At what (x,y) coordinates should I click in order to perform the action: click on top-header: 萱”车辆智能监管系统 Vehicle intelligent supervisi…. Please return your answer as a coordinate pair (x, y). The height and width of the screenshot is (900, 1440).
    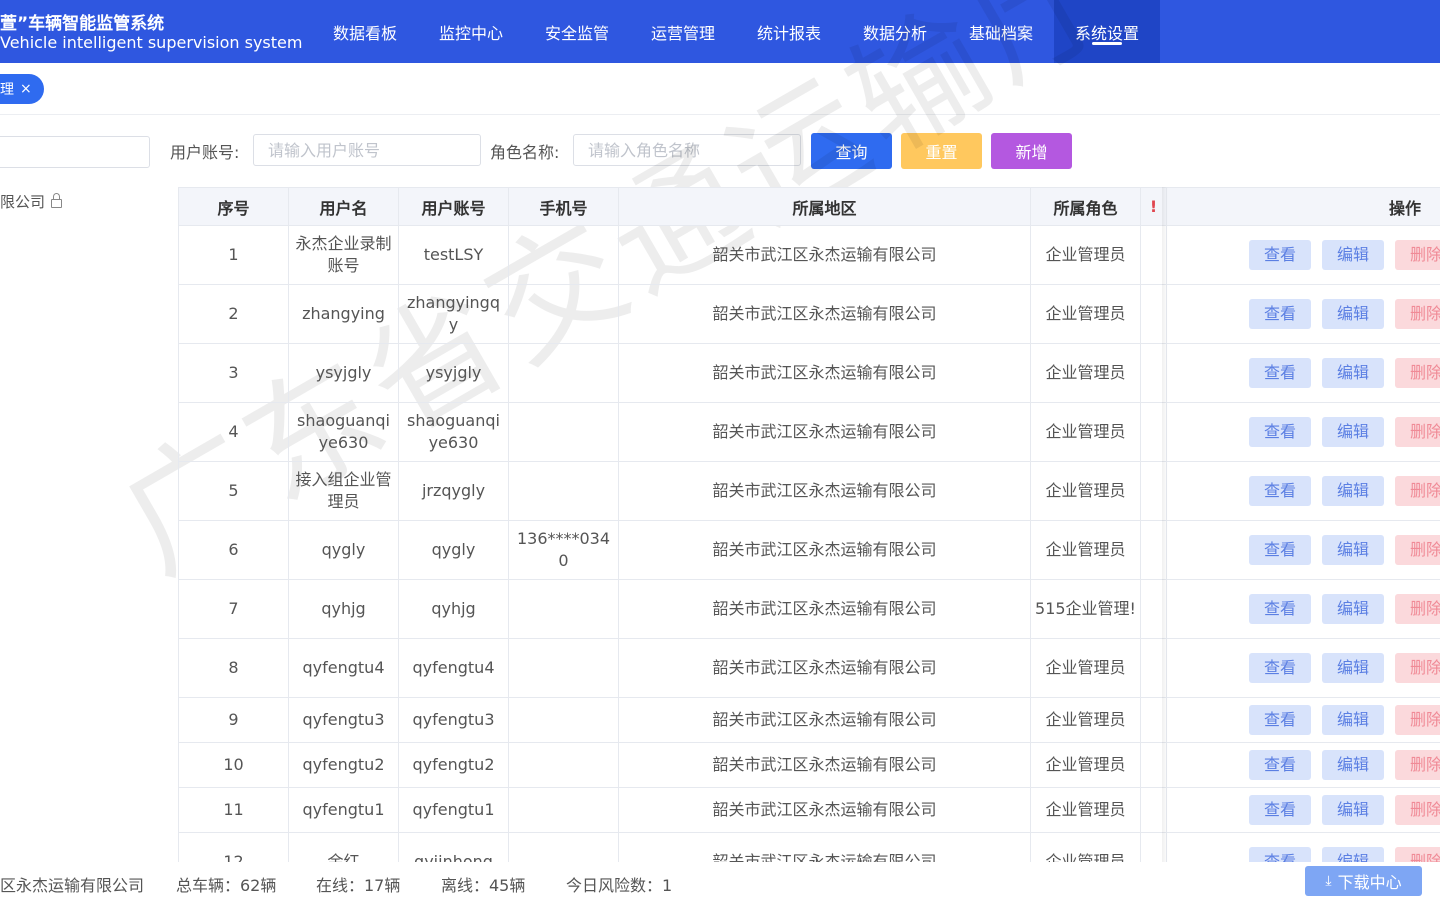
    Looking at the image, I should click on (720, 31).